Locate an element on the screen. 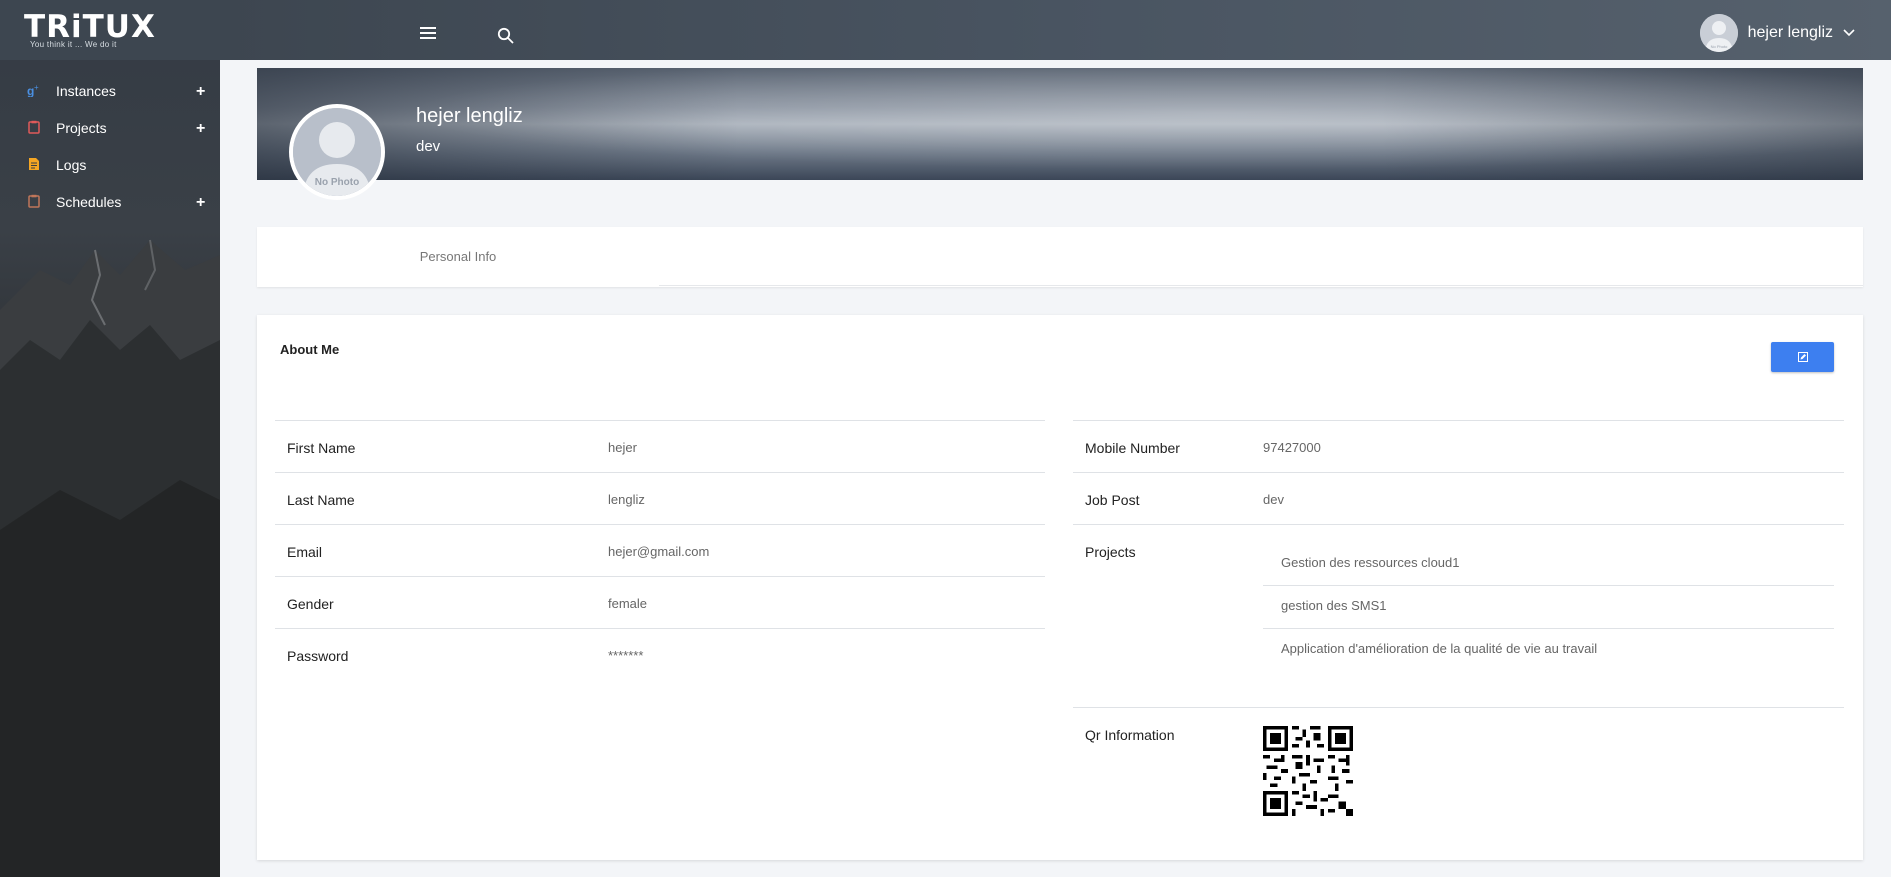 Image resolution: width=1891 pixels, height=877 pixels. avatar: No Photo is located at coordinates (1718, 33).